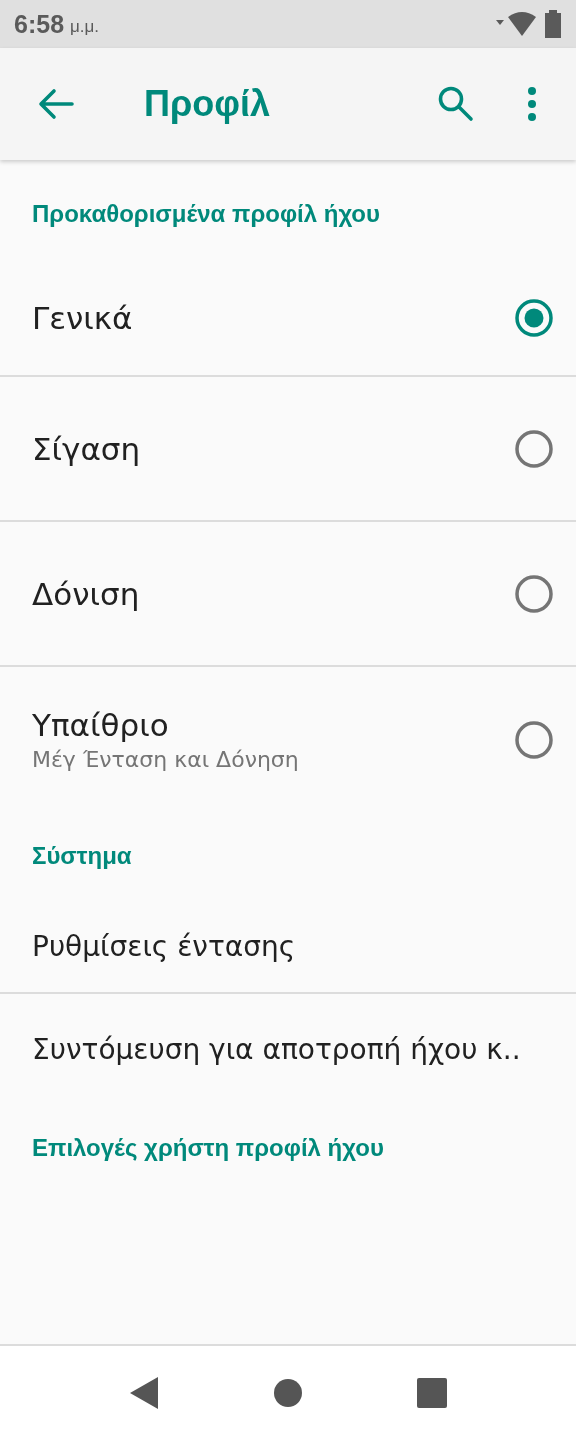  Describe the element at coordinates (272, 317) in the screenshot. I see `profile-title: Γενικά` at that location.